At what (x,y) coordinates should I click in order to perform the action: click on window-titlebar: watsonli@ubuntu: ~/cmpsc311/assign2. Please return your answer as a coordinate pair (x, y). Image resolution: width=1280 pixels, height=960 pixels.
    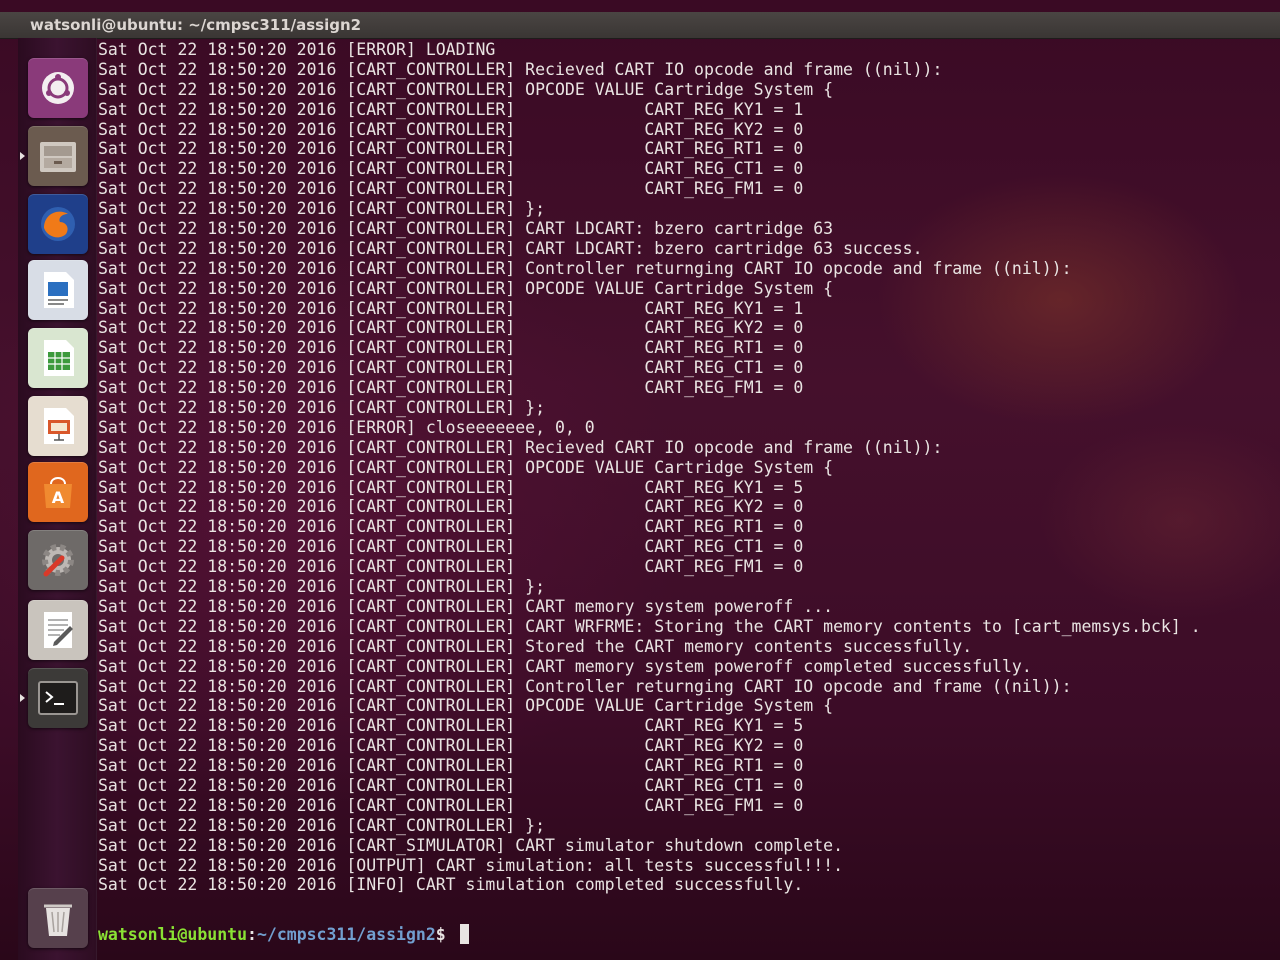
    Looking at the image, I should click on (640, 25).